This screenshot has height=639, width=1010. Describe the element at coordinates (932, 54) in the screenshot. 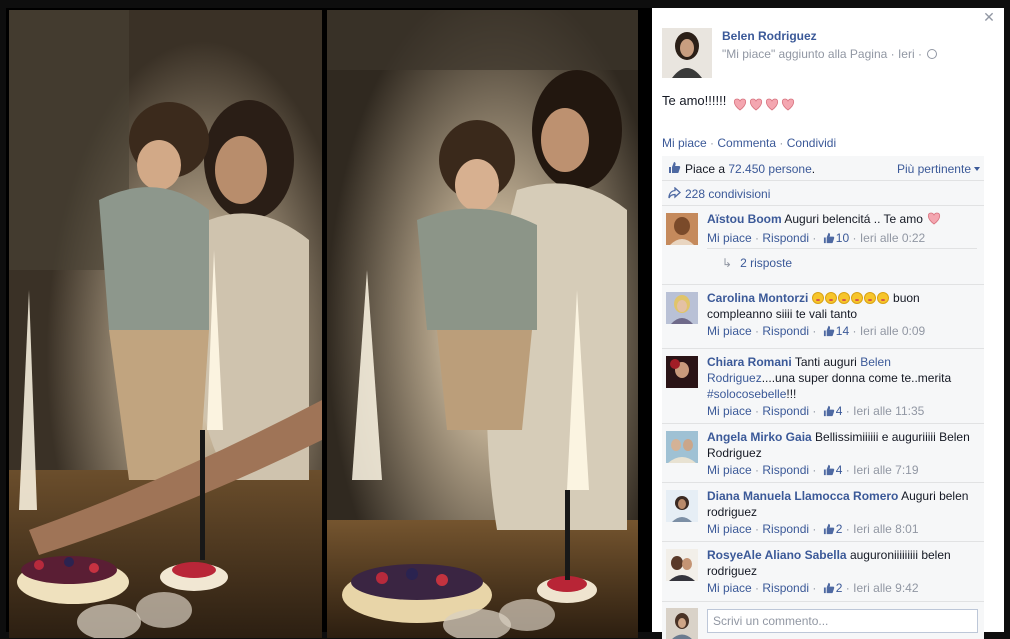

I see `globe-icon` at that location.